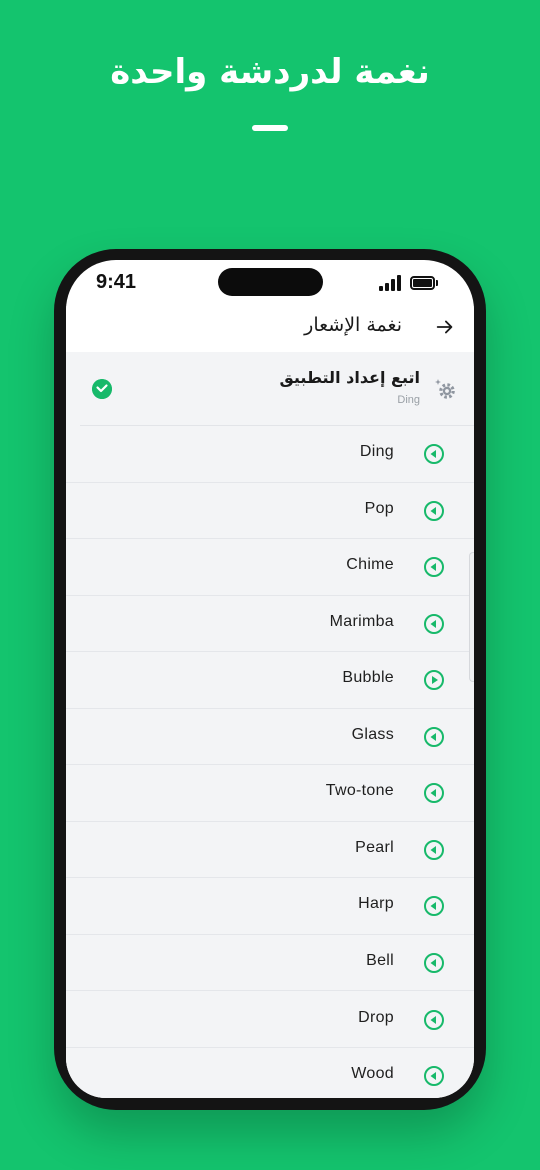  What do you see at coordinates (376, 904) in the screenshot?
I see `tone-label: Harp` at bounding box center [376, 904].